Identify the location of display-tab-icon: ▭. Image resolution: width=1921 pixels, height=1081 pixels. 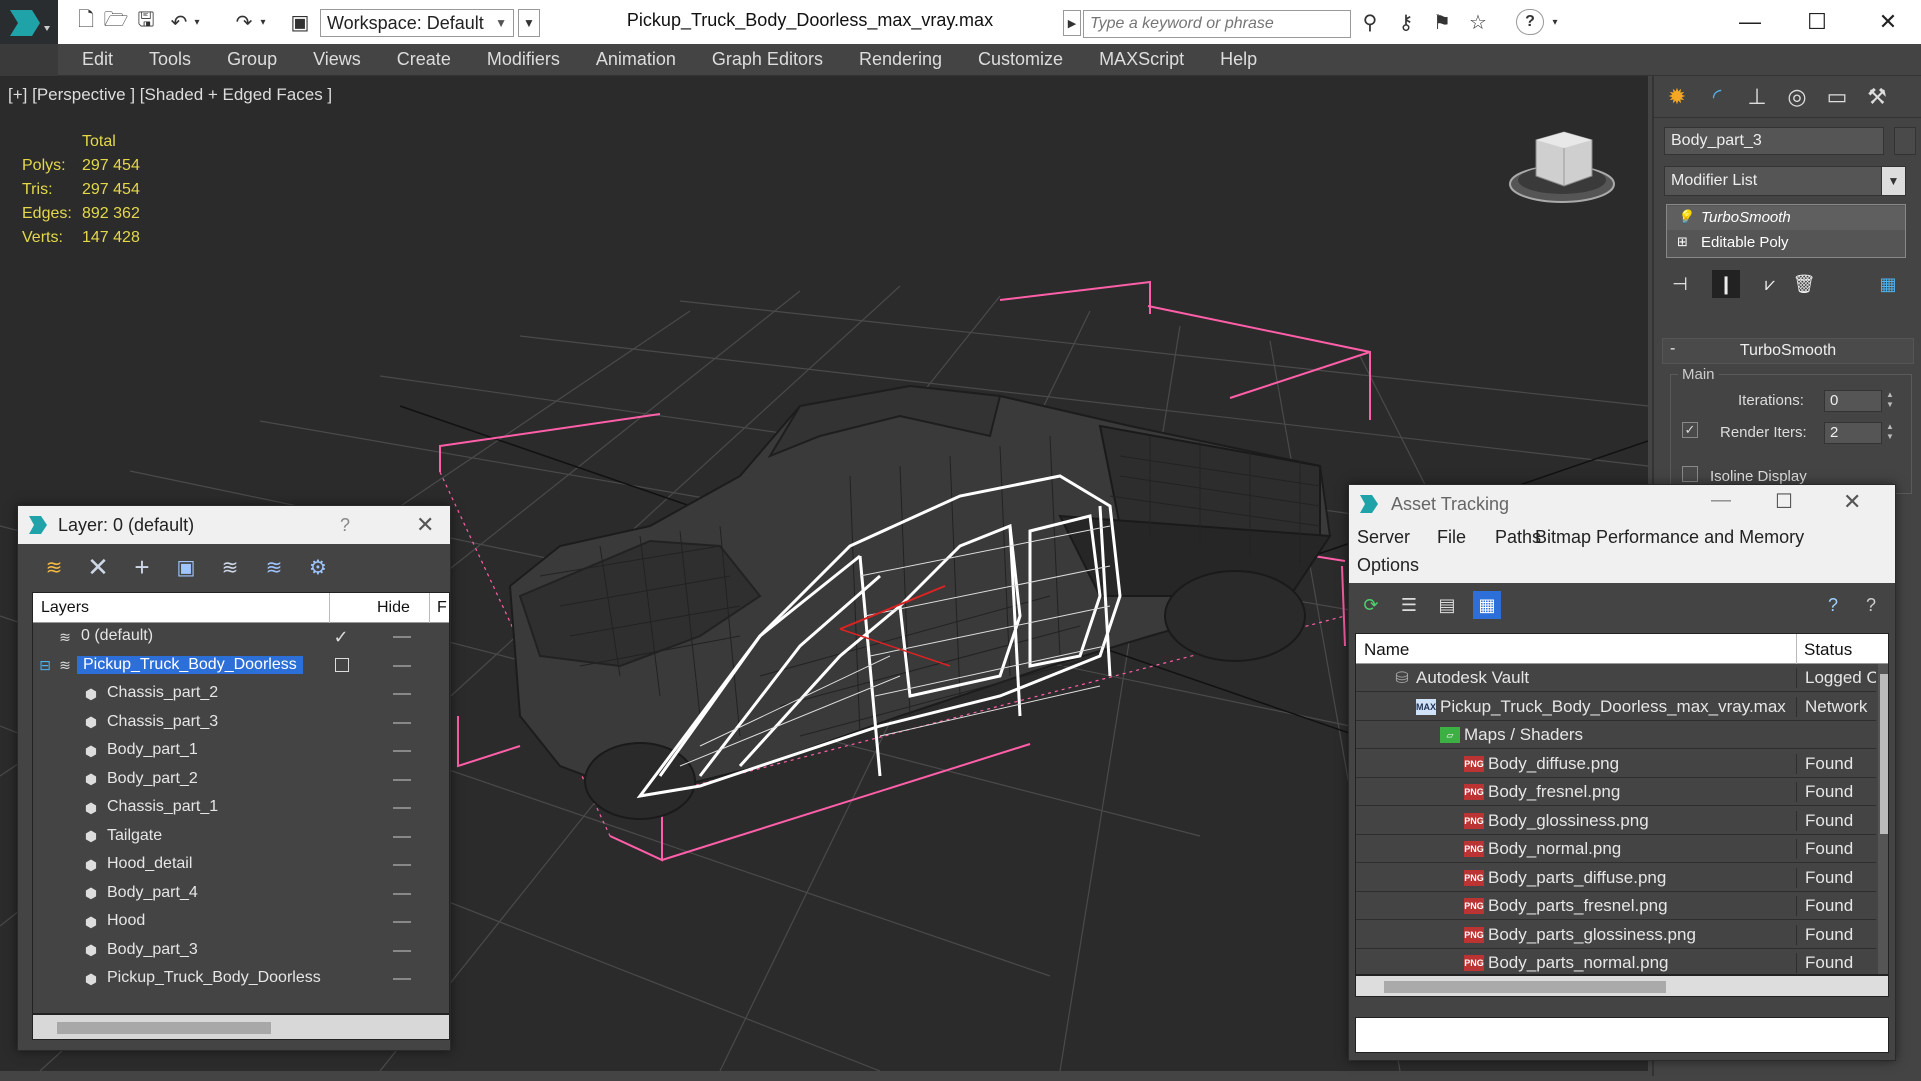
(1837, 97).